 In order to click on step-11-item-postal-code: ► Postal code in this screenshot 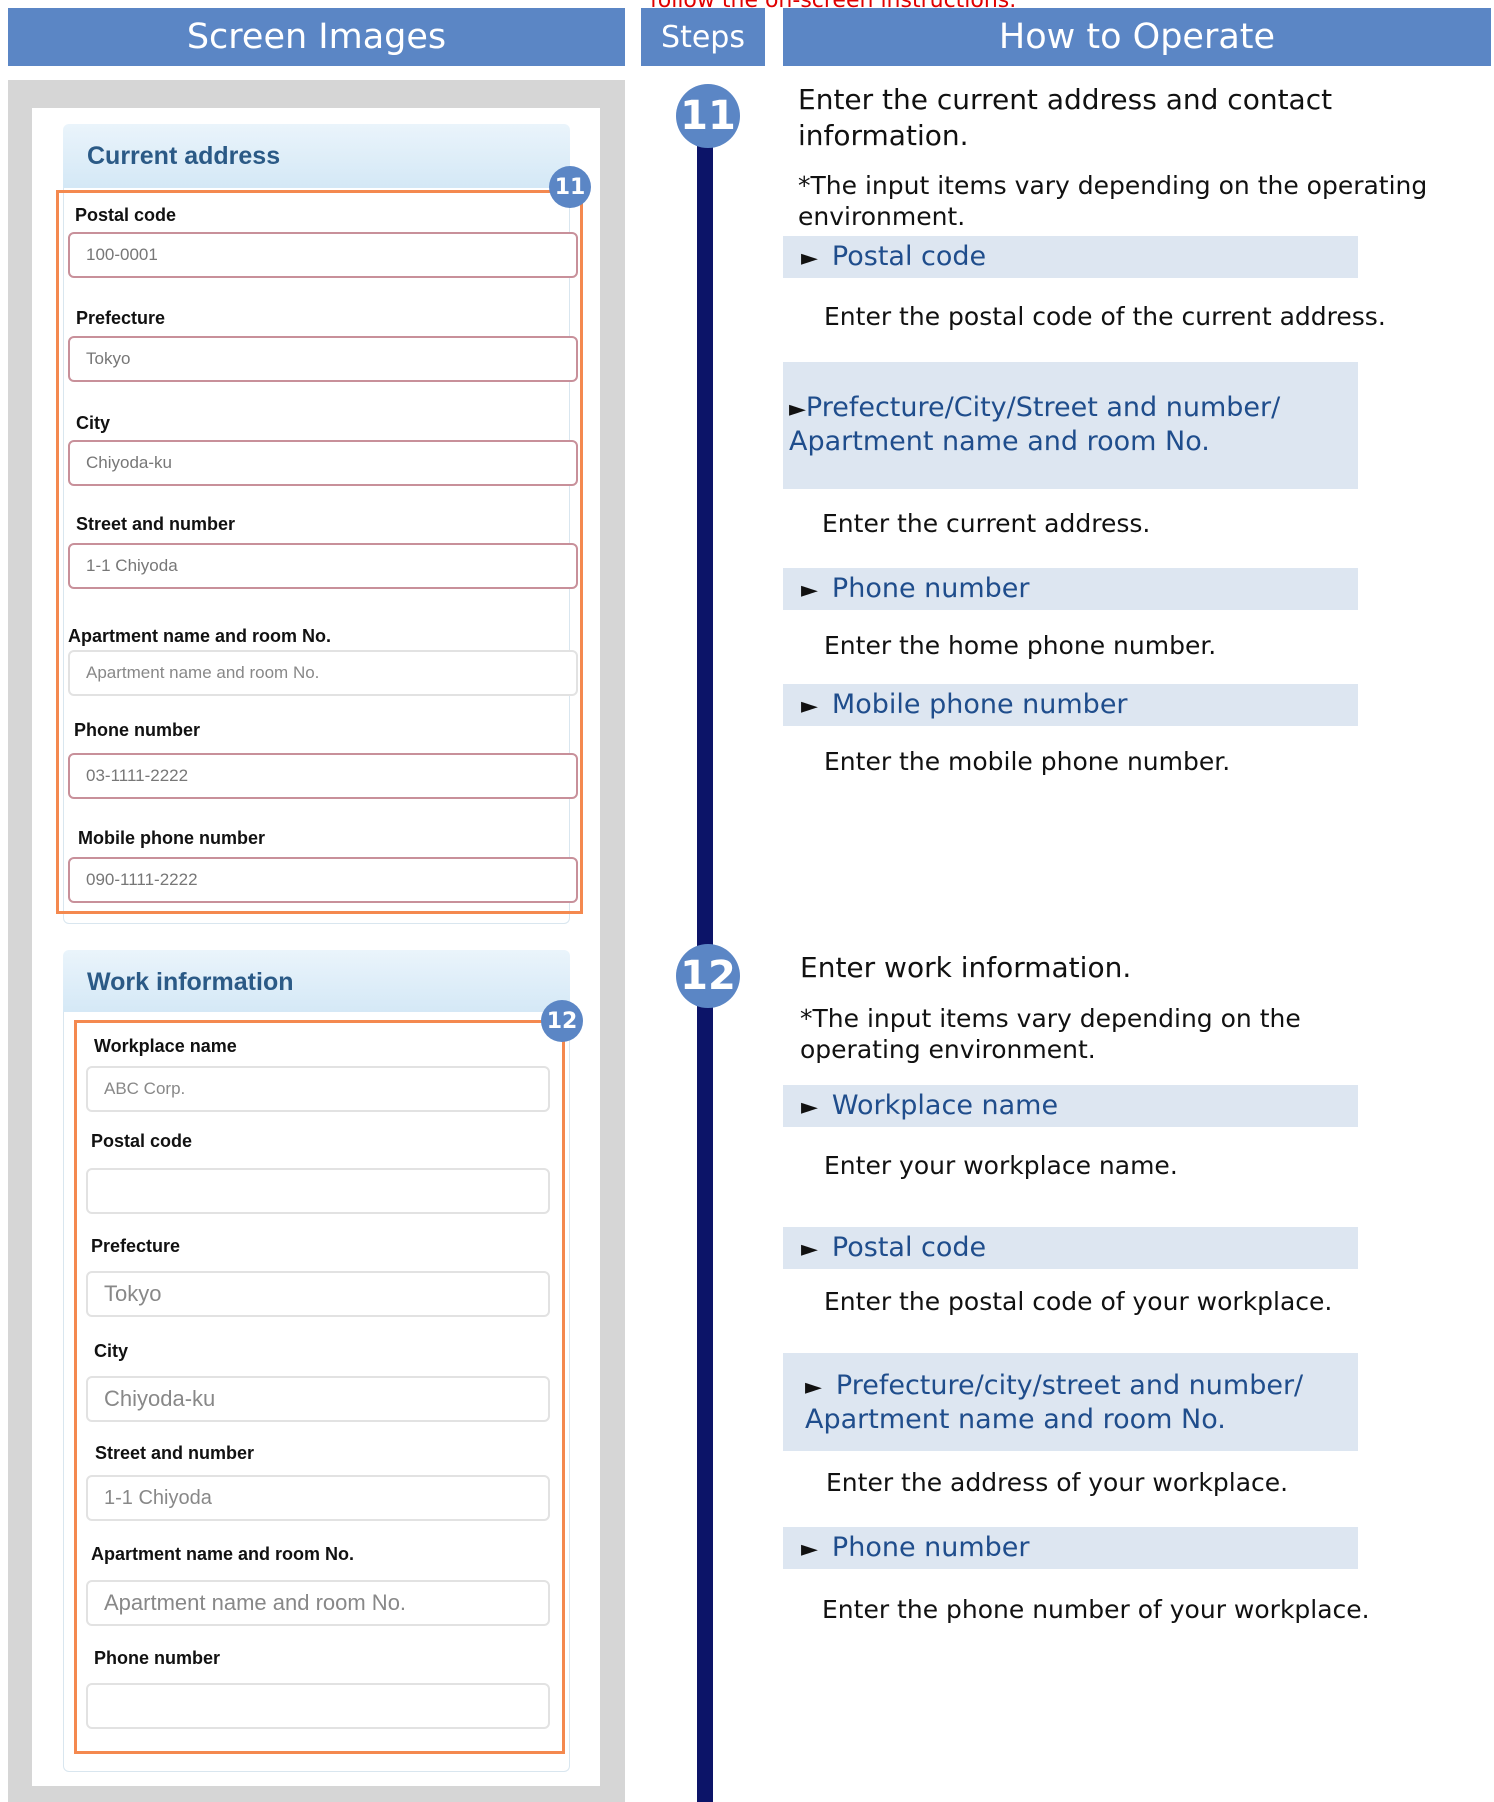, I will do `click(1070, 257)`.